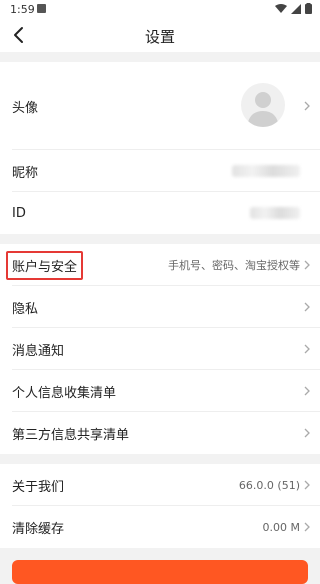 This screenshot has height=584, width=320. I want to click on privacy-label: 隐私, so click(25, 309).